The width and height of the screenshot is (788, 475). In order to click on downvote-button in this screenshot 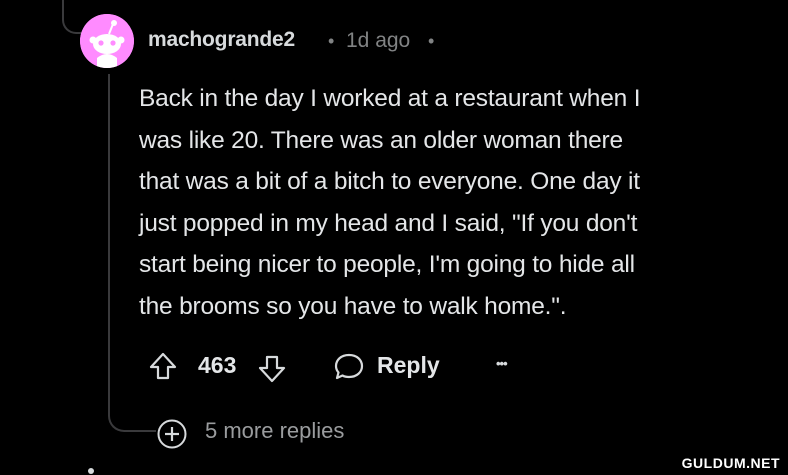, I will do `click(272, 369)`.